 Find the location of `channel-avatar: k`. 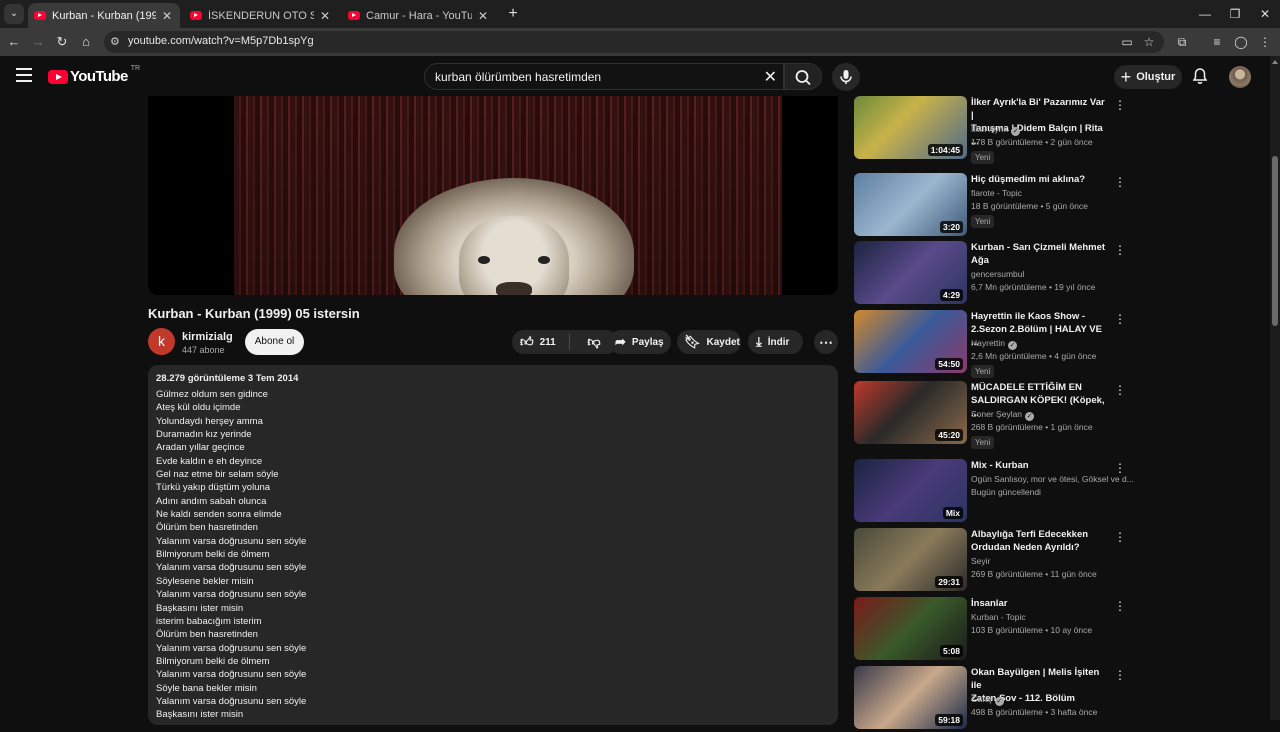

channel-avatar: k is located at coordinates (161, 341).